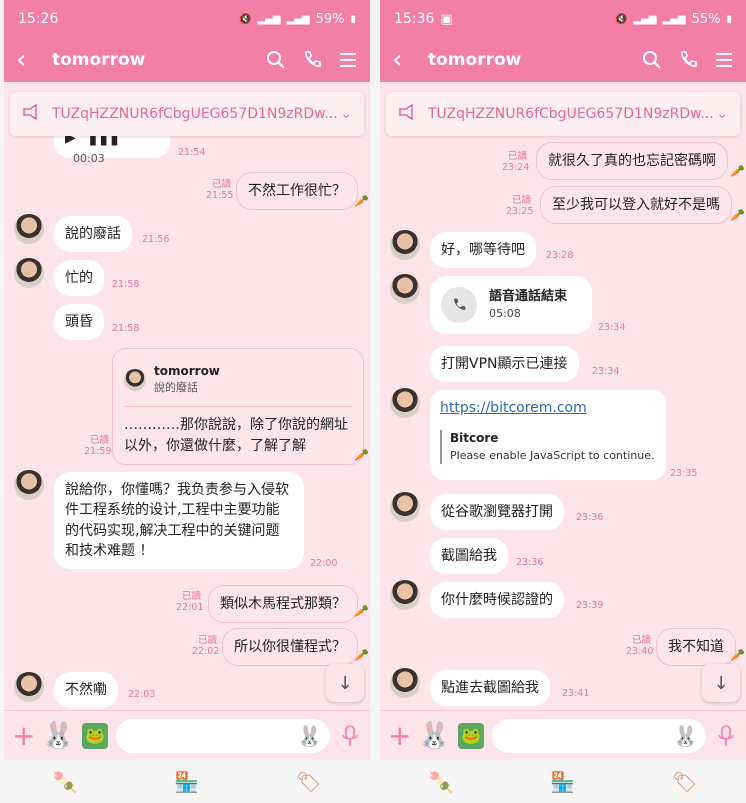 This screenshot has height=803, width=746. Describe the element at coordinates (79, 322) in the screenshot. I see `message-bubble-incoming: 頭昏` at that location.